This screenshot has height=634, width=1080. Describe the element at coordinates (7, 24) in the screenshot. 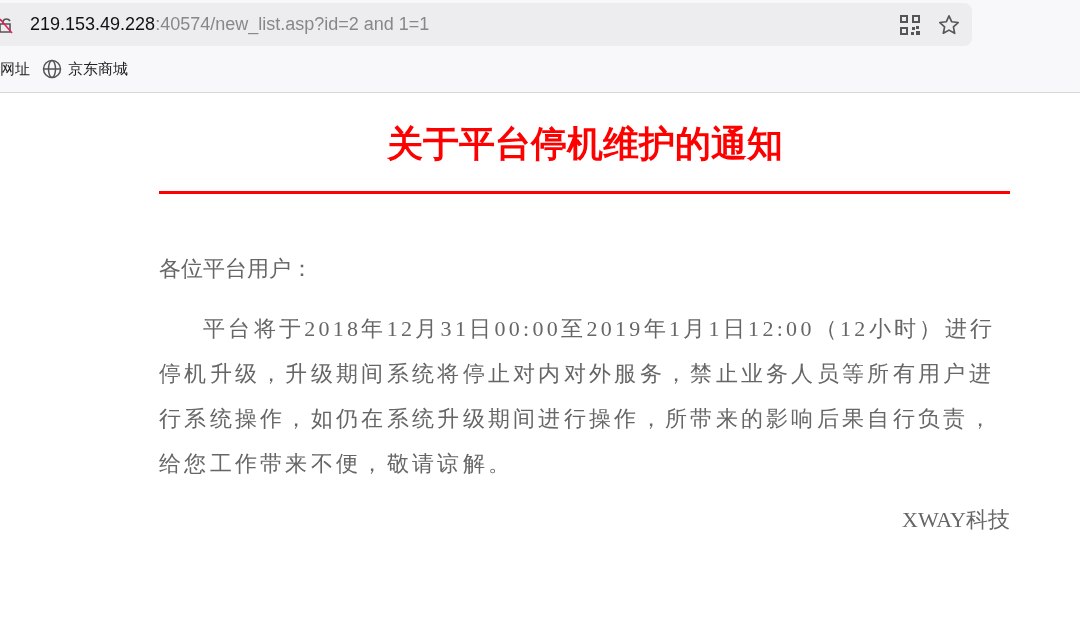

I see `insecure-lock-icon` at that location.